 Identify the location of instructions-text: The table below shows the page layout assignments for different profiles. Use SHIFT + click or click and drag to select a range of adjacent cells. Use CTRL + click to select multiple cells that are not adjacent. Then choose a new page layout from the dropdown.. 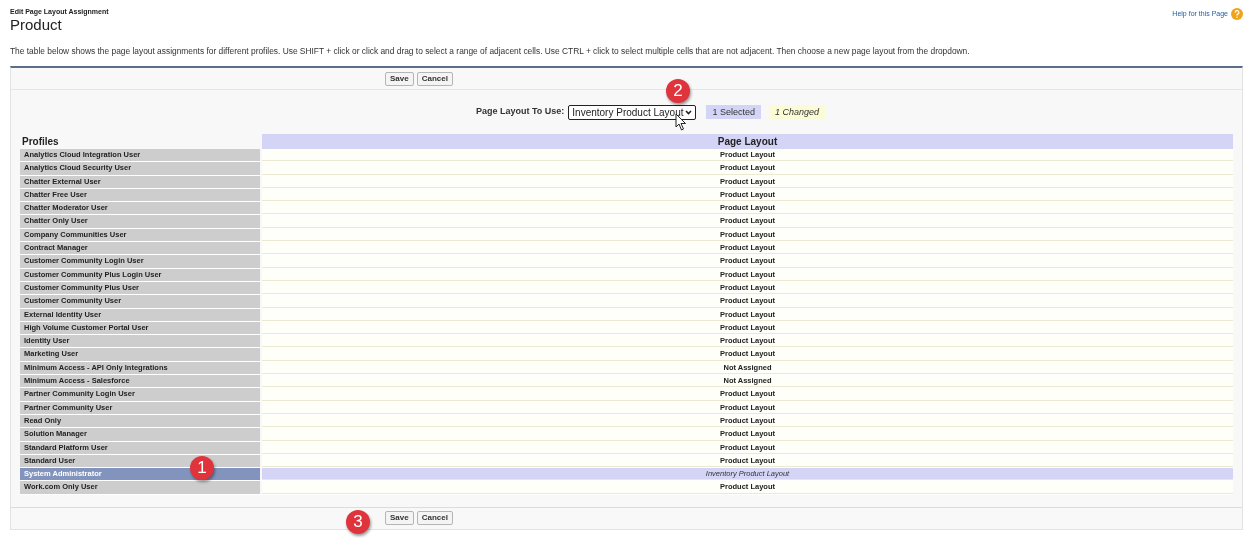
(490, 51).